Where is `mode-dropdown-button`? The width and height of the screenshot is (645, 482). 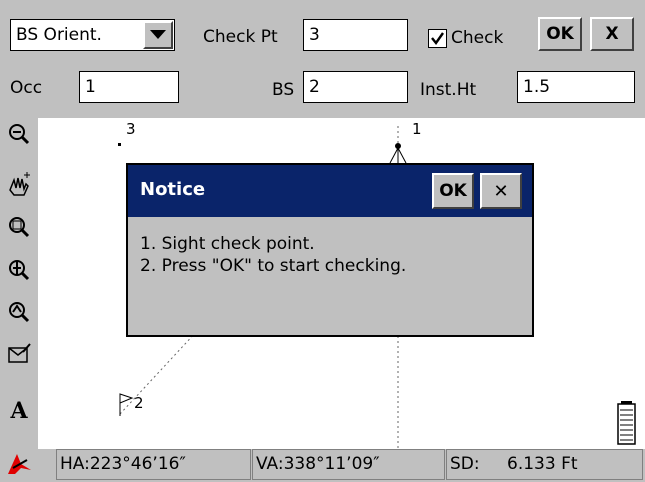 mode-dropdown-button is located at coordinates (158, 35).